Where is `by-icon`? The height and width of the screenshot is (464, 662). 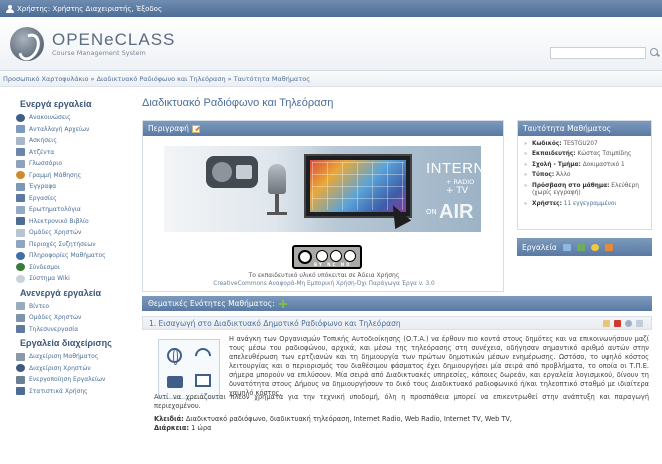 by-icon is located at coordinates (322, 256).